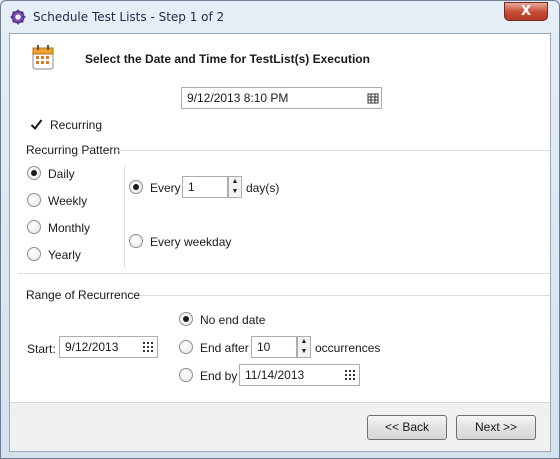  What do you see at coordinates (186, 347) in the screenshot?
I see `radio-end-after` at bounding box center [186, 347].